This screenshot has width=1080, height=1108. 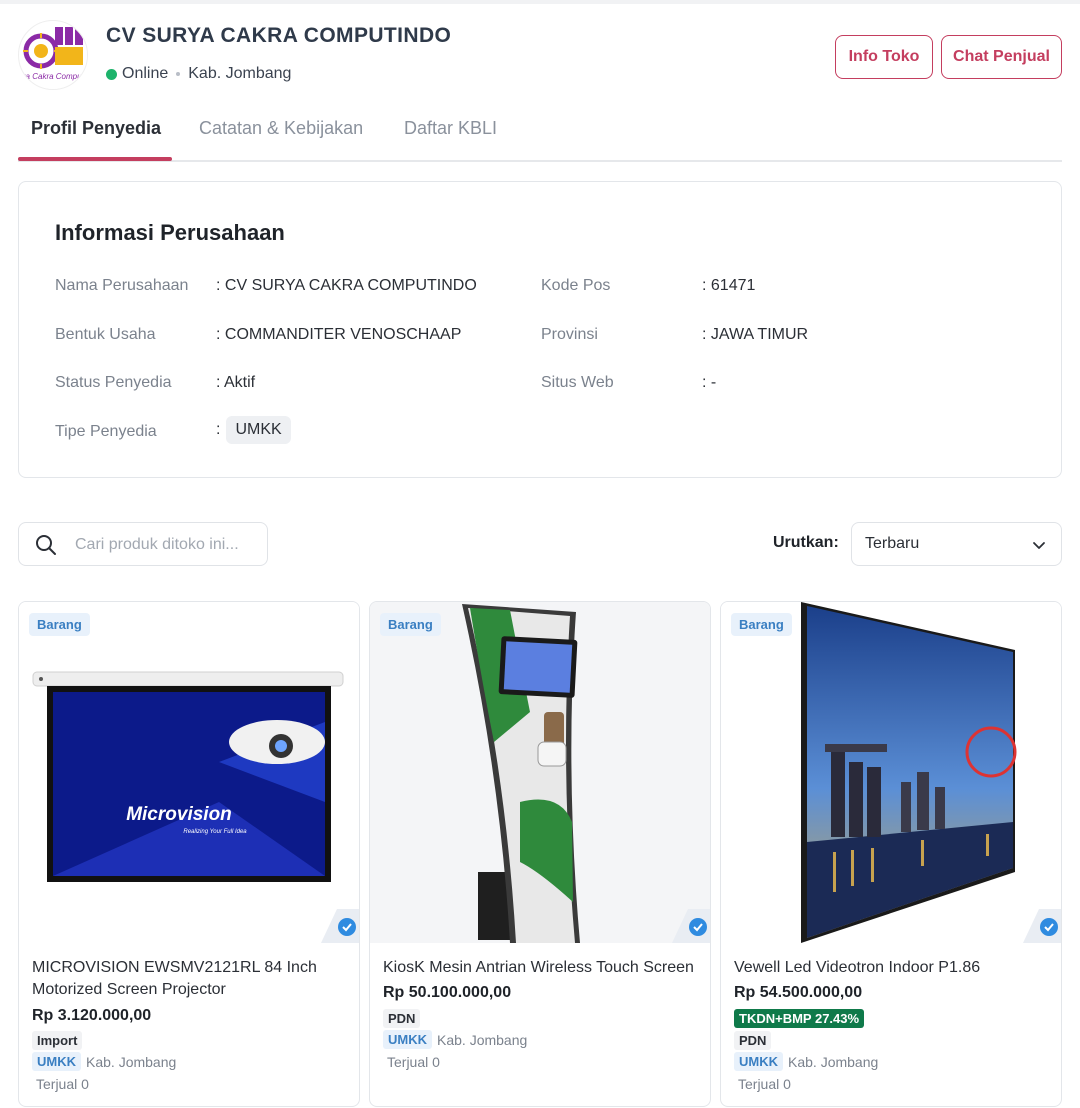 I want to click on situs-web-label: Situs Web, so click(x=577, y=382).